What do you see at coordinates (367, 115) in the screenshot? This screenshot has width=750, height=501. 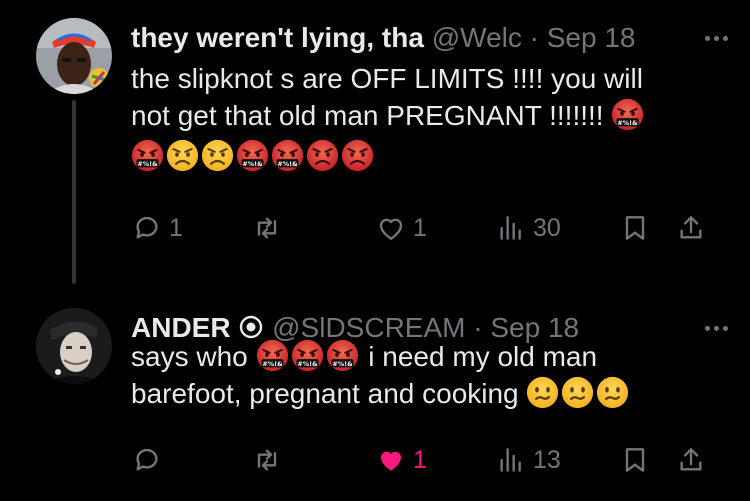 I see `tweet-text-fragment: not get that old man PREGNANT !!!!!!!` at bounding box center [367, 115].